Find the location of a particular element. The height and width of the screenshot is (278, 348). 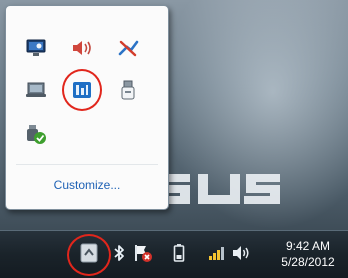

power-check-icon is located at coordinates (36, 134).